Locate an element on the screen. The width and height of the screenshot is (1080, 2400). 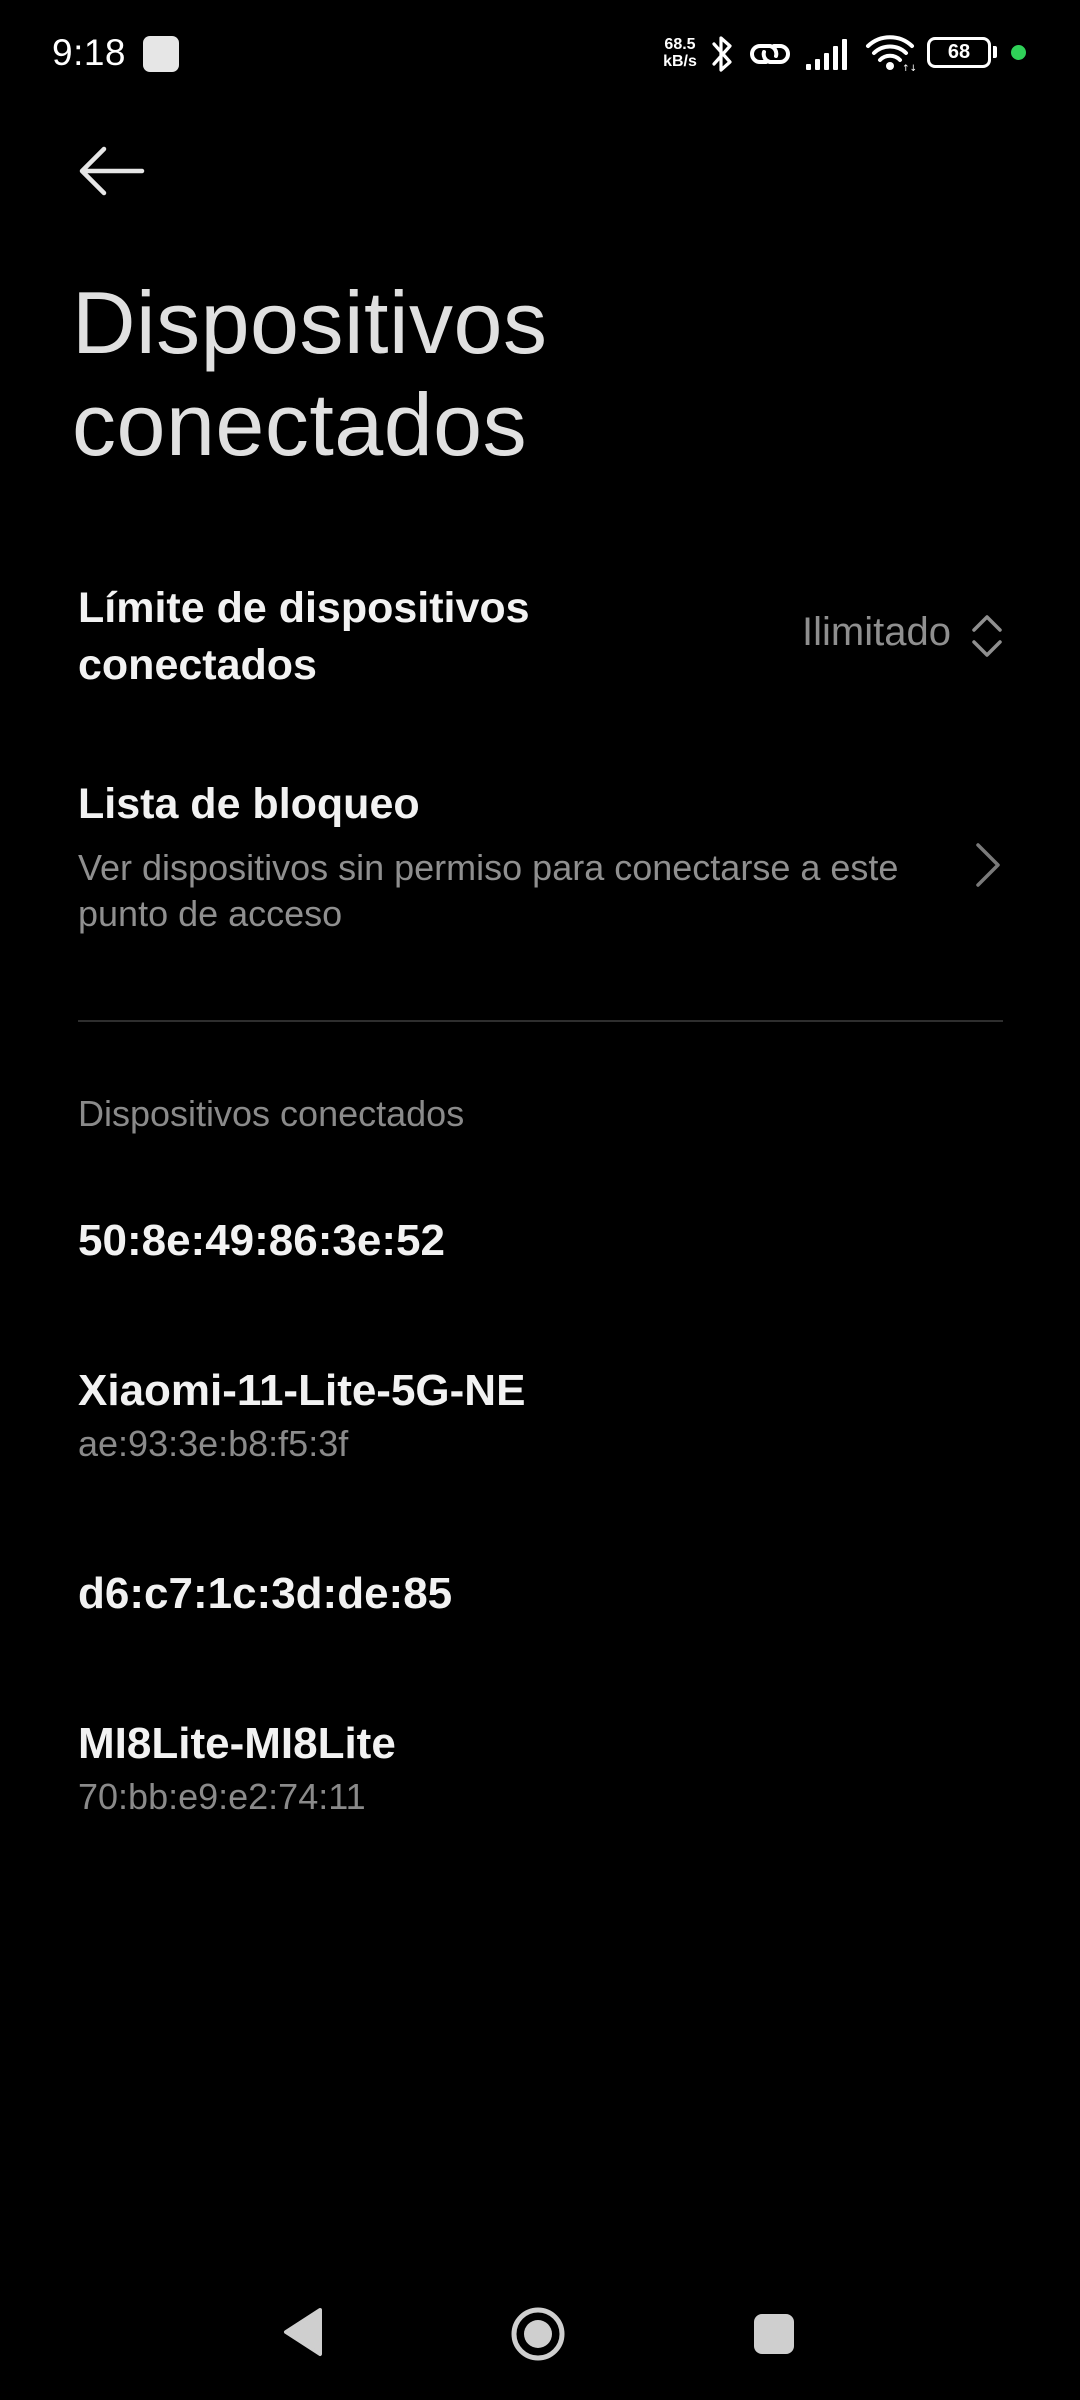
status-clock: 9:18 is located at coordinates (89, 52).